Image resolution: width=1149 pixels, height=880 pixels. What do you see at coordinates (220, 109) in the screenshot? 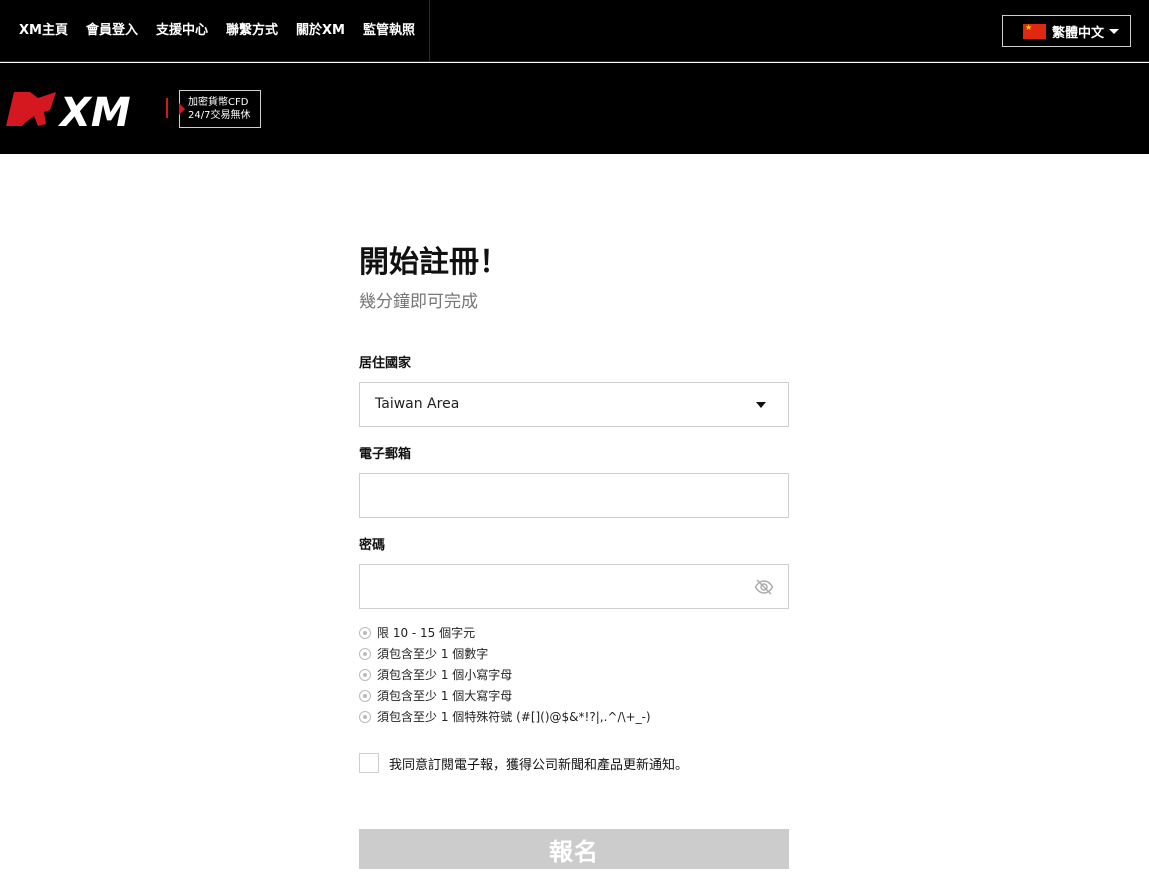
I see `crypto-promo-badge: 加密貨幣CFD 24/7交易無休` at bounding box center [220, 109].